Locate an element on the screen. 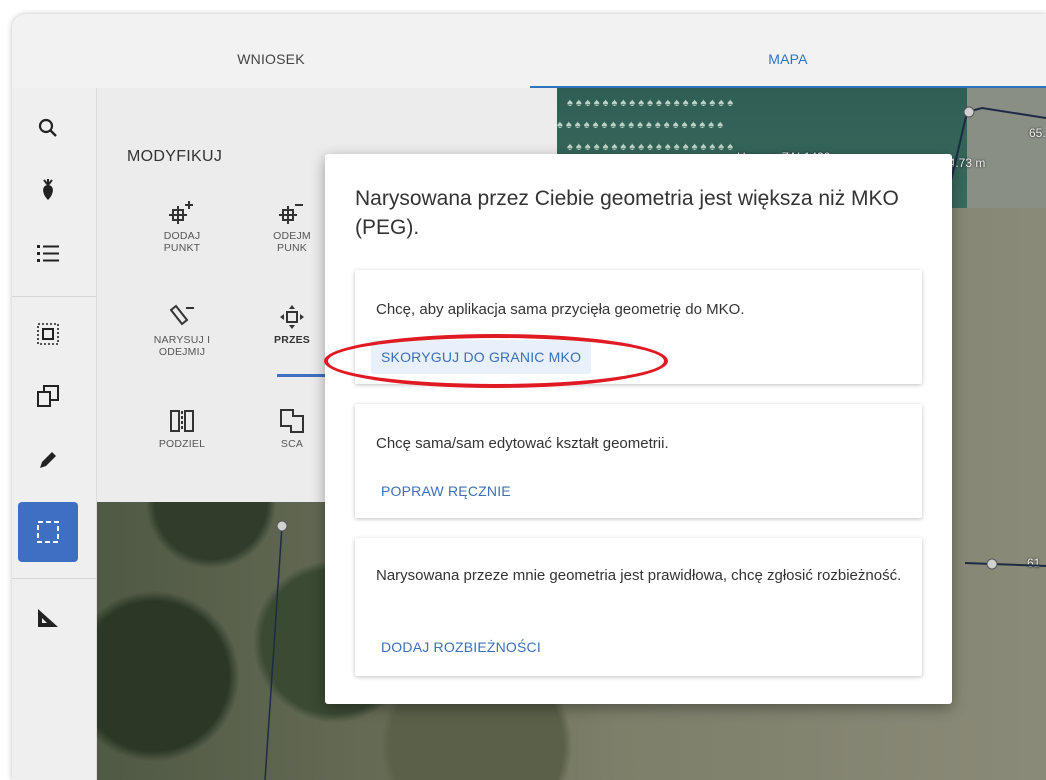  panel-title: MODYFIKUJ is located at coordinates (175, 156).